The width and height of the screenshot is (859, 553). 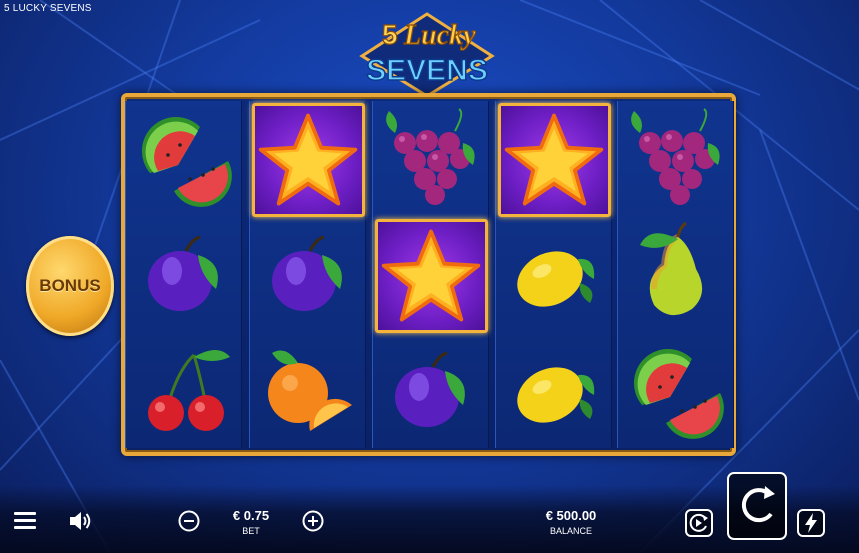 I want to click on menu-icon, so click(x=25, y=521).